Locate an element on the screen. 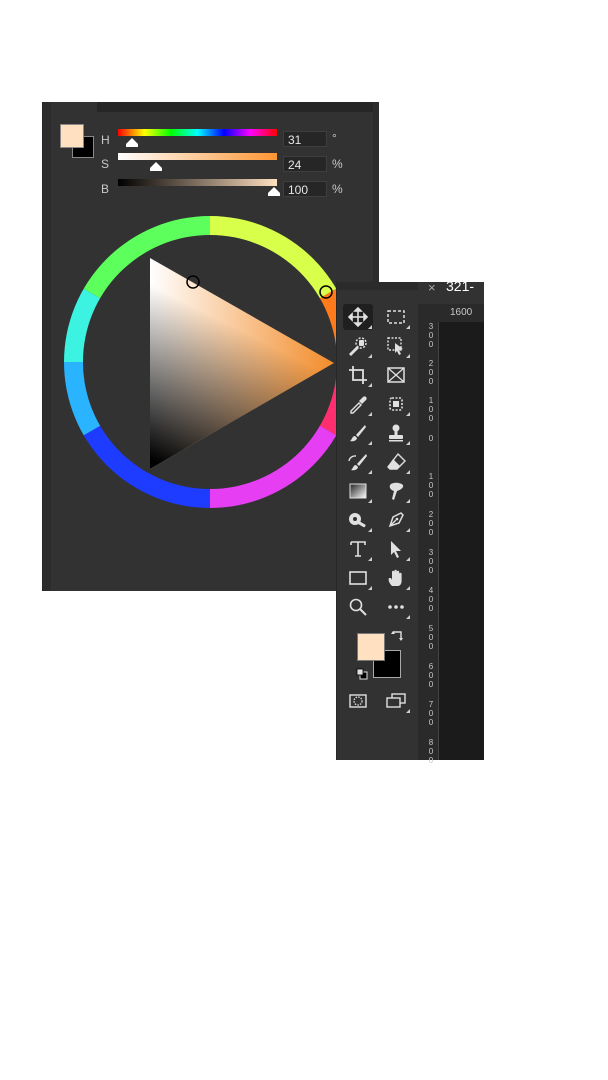  brightness-label: B is located at coordinates (105, 189).